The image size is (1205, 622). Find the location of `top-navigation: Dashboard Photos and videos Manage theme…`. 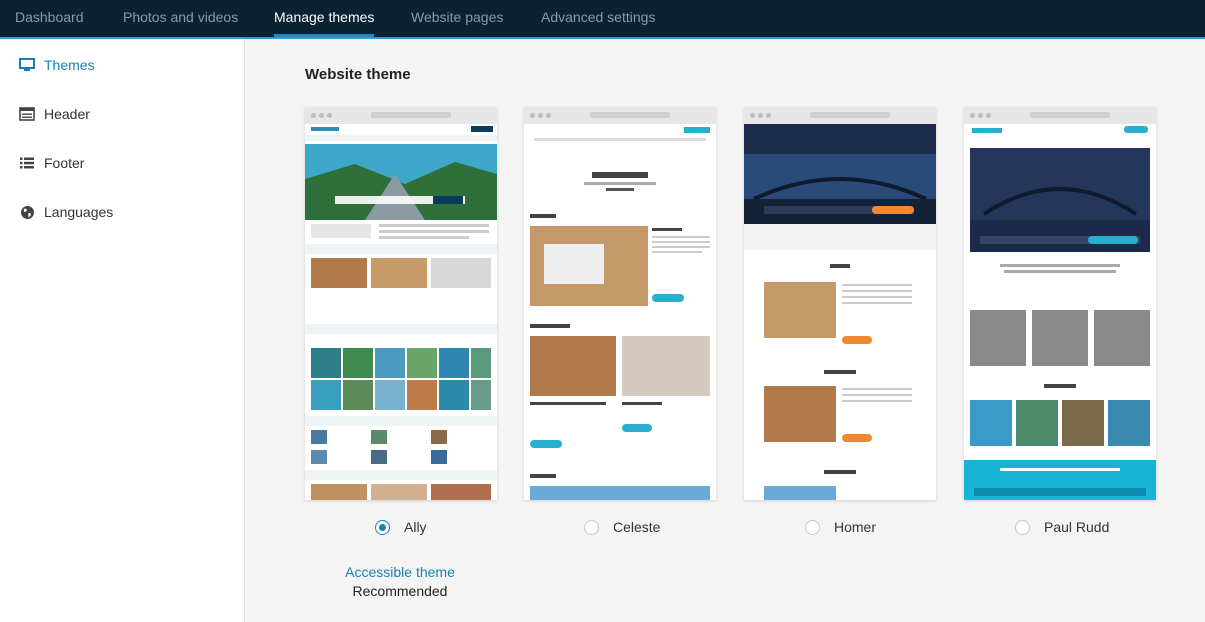

top-navigation: Dashboard Photos and videos Manage theme… is located at coordinates (602, 18).